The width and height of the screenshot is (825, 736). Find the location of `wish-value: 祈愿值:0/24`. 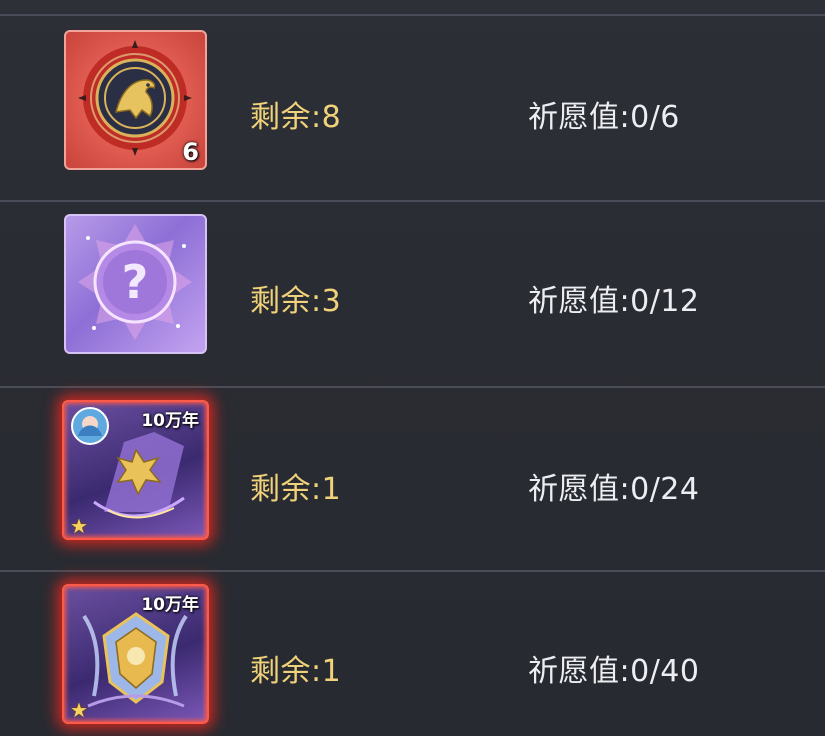

wish-value: 祈愿值:0/24 is located at coordinates (614, 489).